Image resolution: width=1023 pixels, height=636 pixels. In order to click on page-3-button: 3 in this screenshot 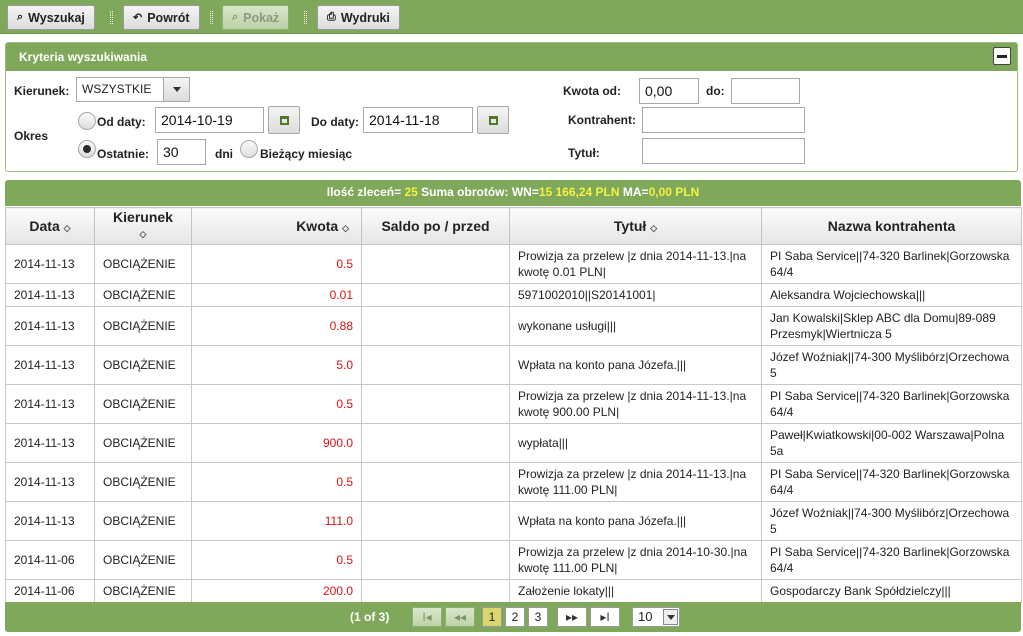, I will do `click(538, 617)`.